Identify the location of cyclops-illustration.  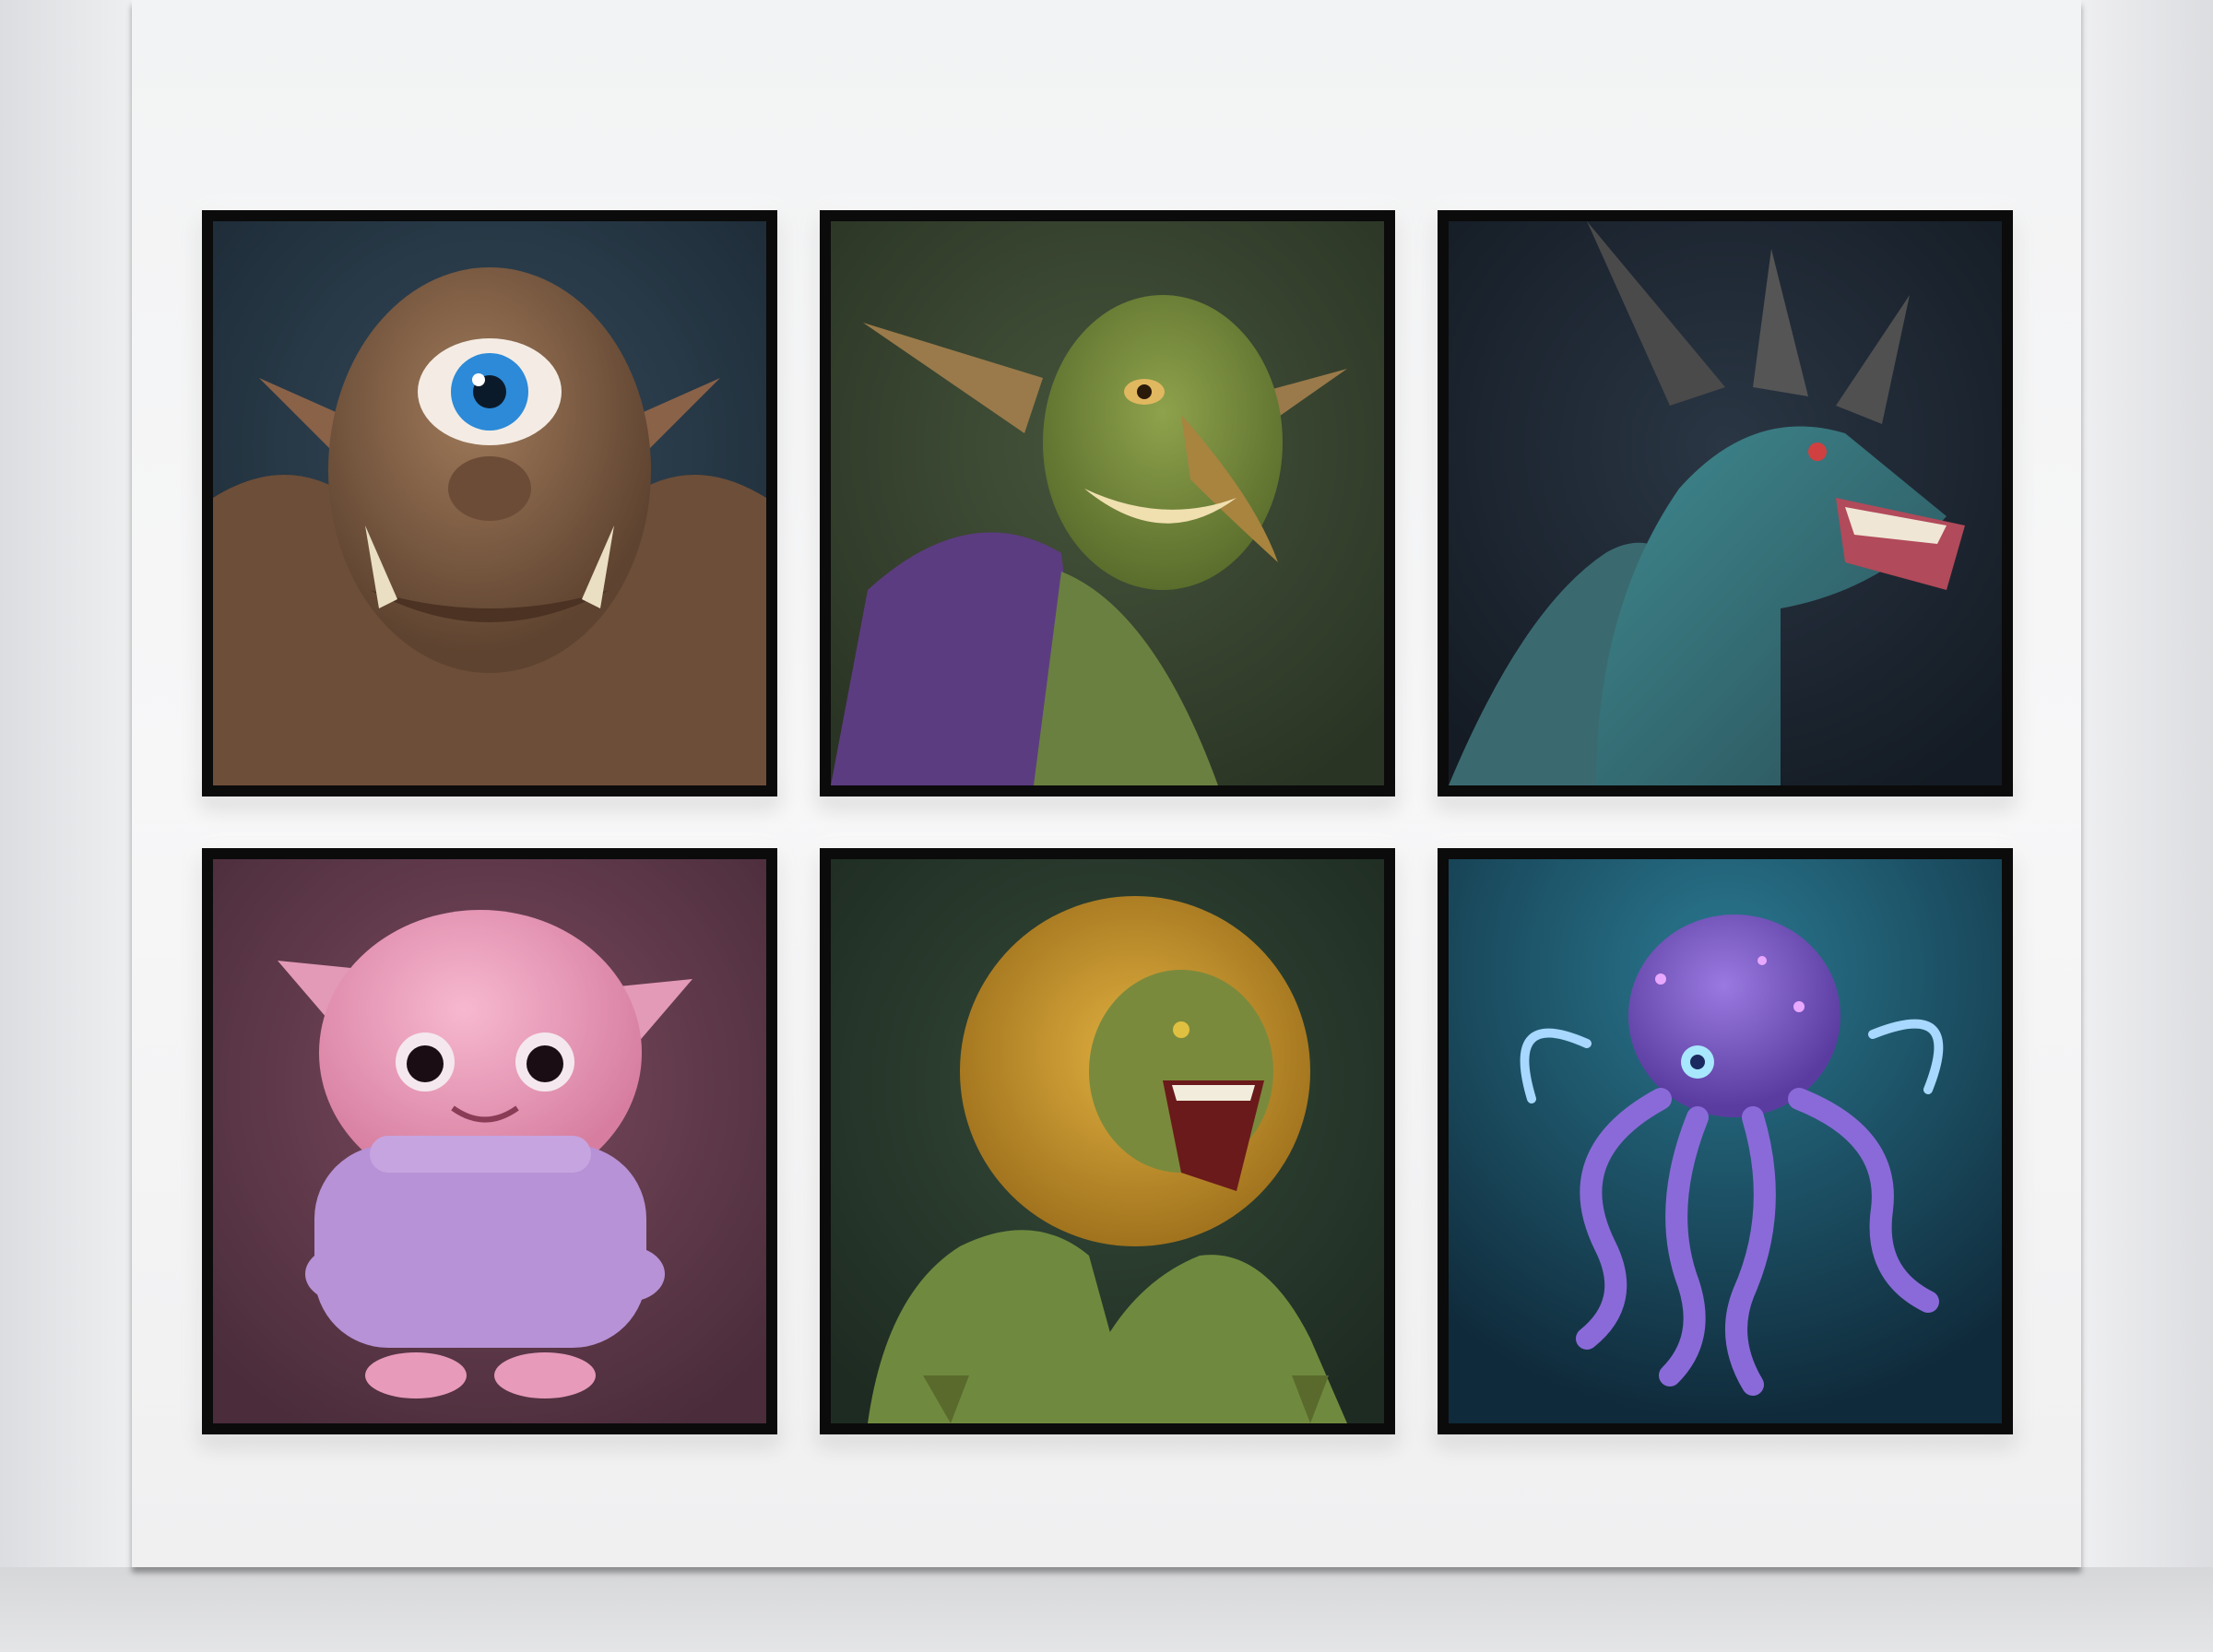
(490, 503).